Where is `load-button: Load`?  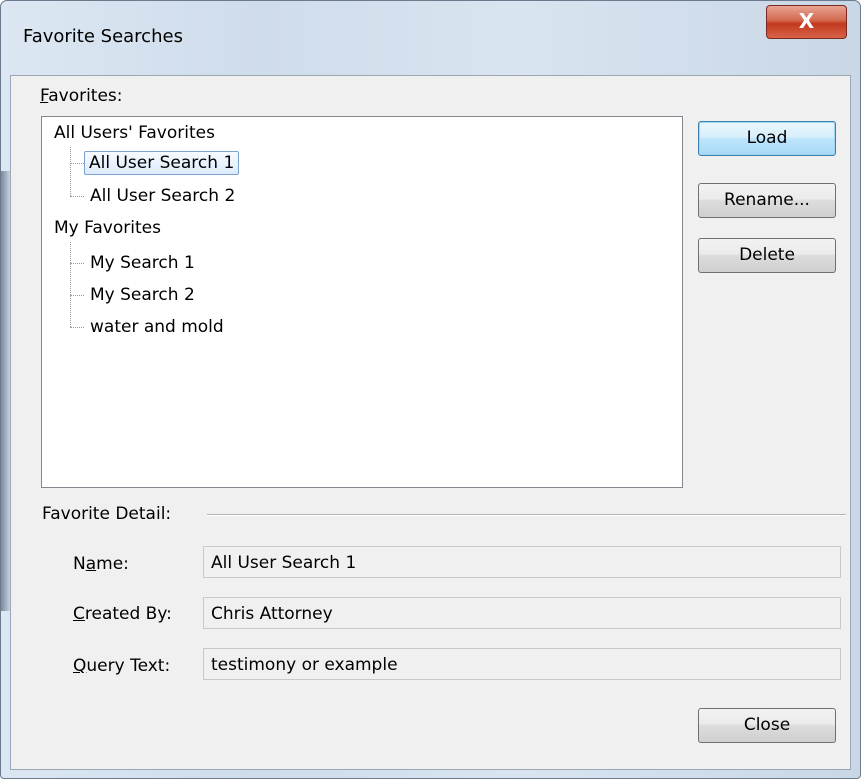
load-button: Load is located at coordinates (767, 138).